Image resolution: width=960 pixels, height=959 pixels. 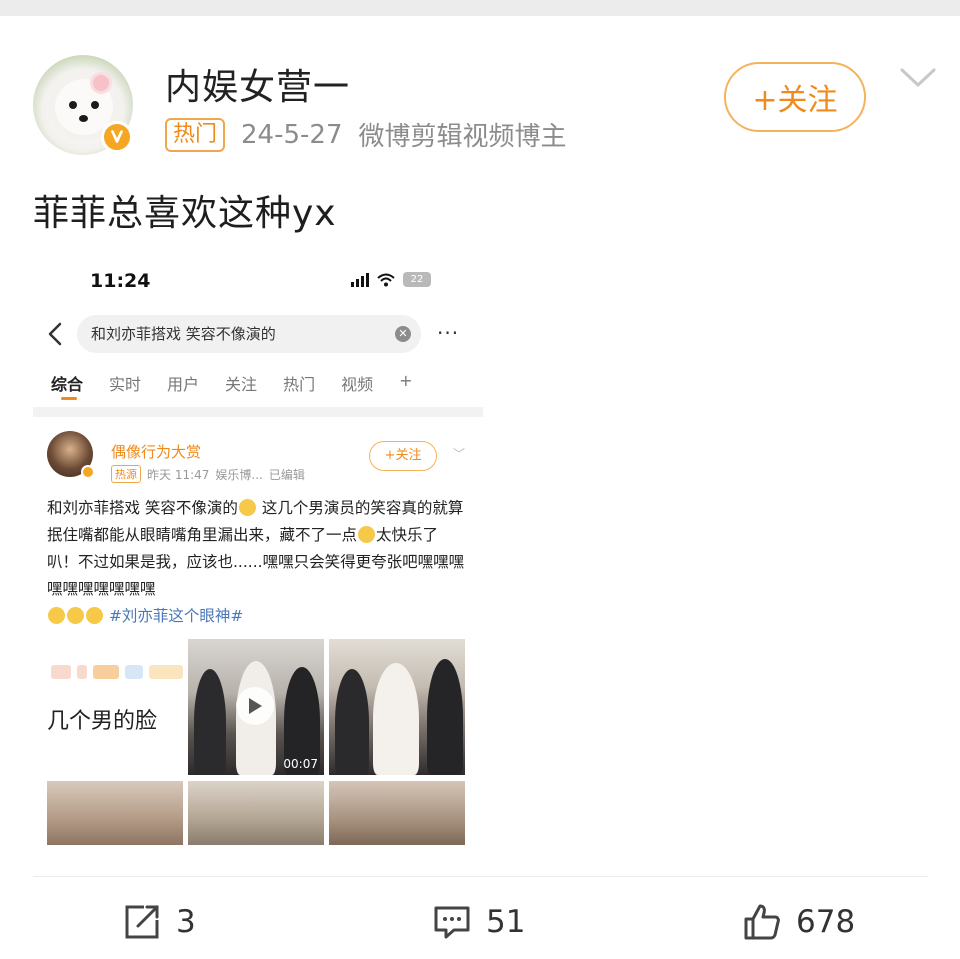 What do you see at coordinates (462, 137) in the screenshot?
I see `author-description: 微博剪辑视频博主` at bounding box center [462, 137].